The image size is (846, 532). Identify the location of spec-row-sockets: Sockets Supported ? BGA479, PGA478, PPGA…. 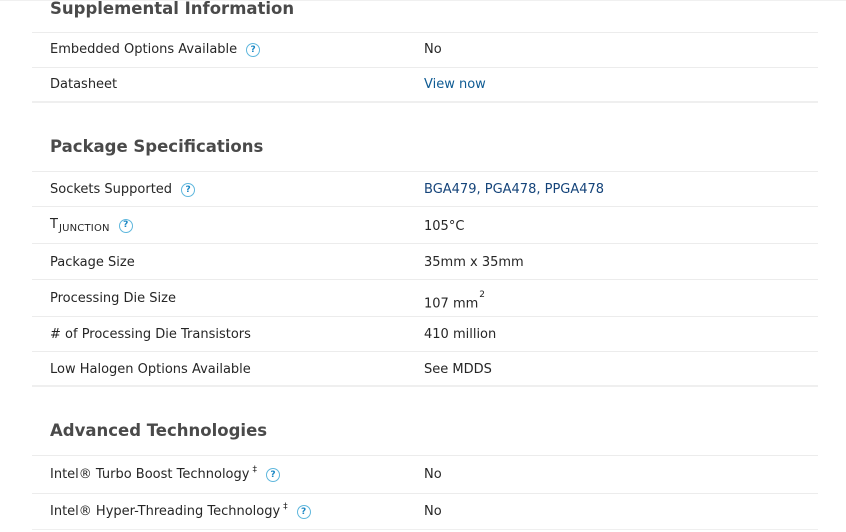
(425, 189).